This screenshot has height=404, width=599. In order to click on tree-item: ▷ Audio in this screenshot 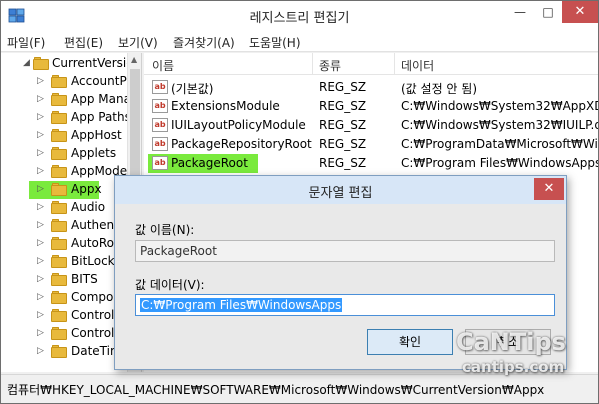, I will do `click(64, 208)`.